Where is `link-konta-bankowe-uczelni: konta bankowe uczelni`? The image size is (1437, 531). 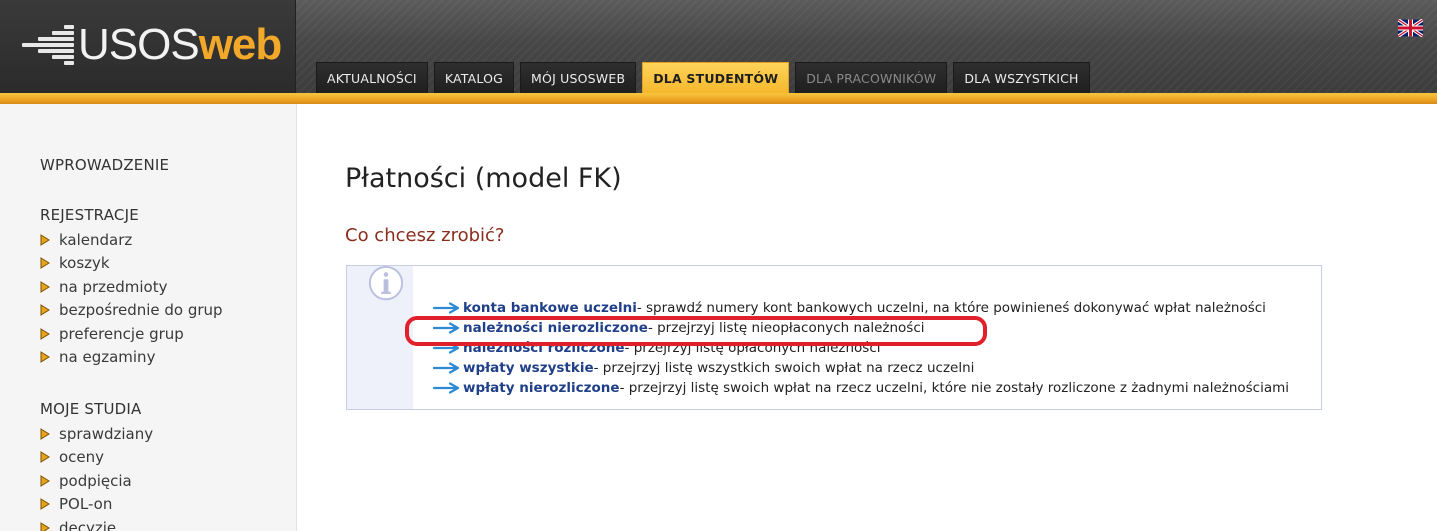
link-konta-bankowe-uczelni: konta bankowe uczelni is located at coordinates (550, 308).